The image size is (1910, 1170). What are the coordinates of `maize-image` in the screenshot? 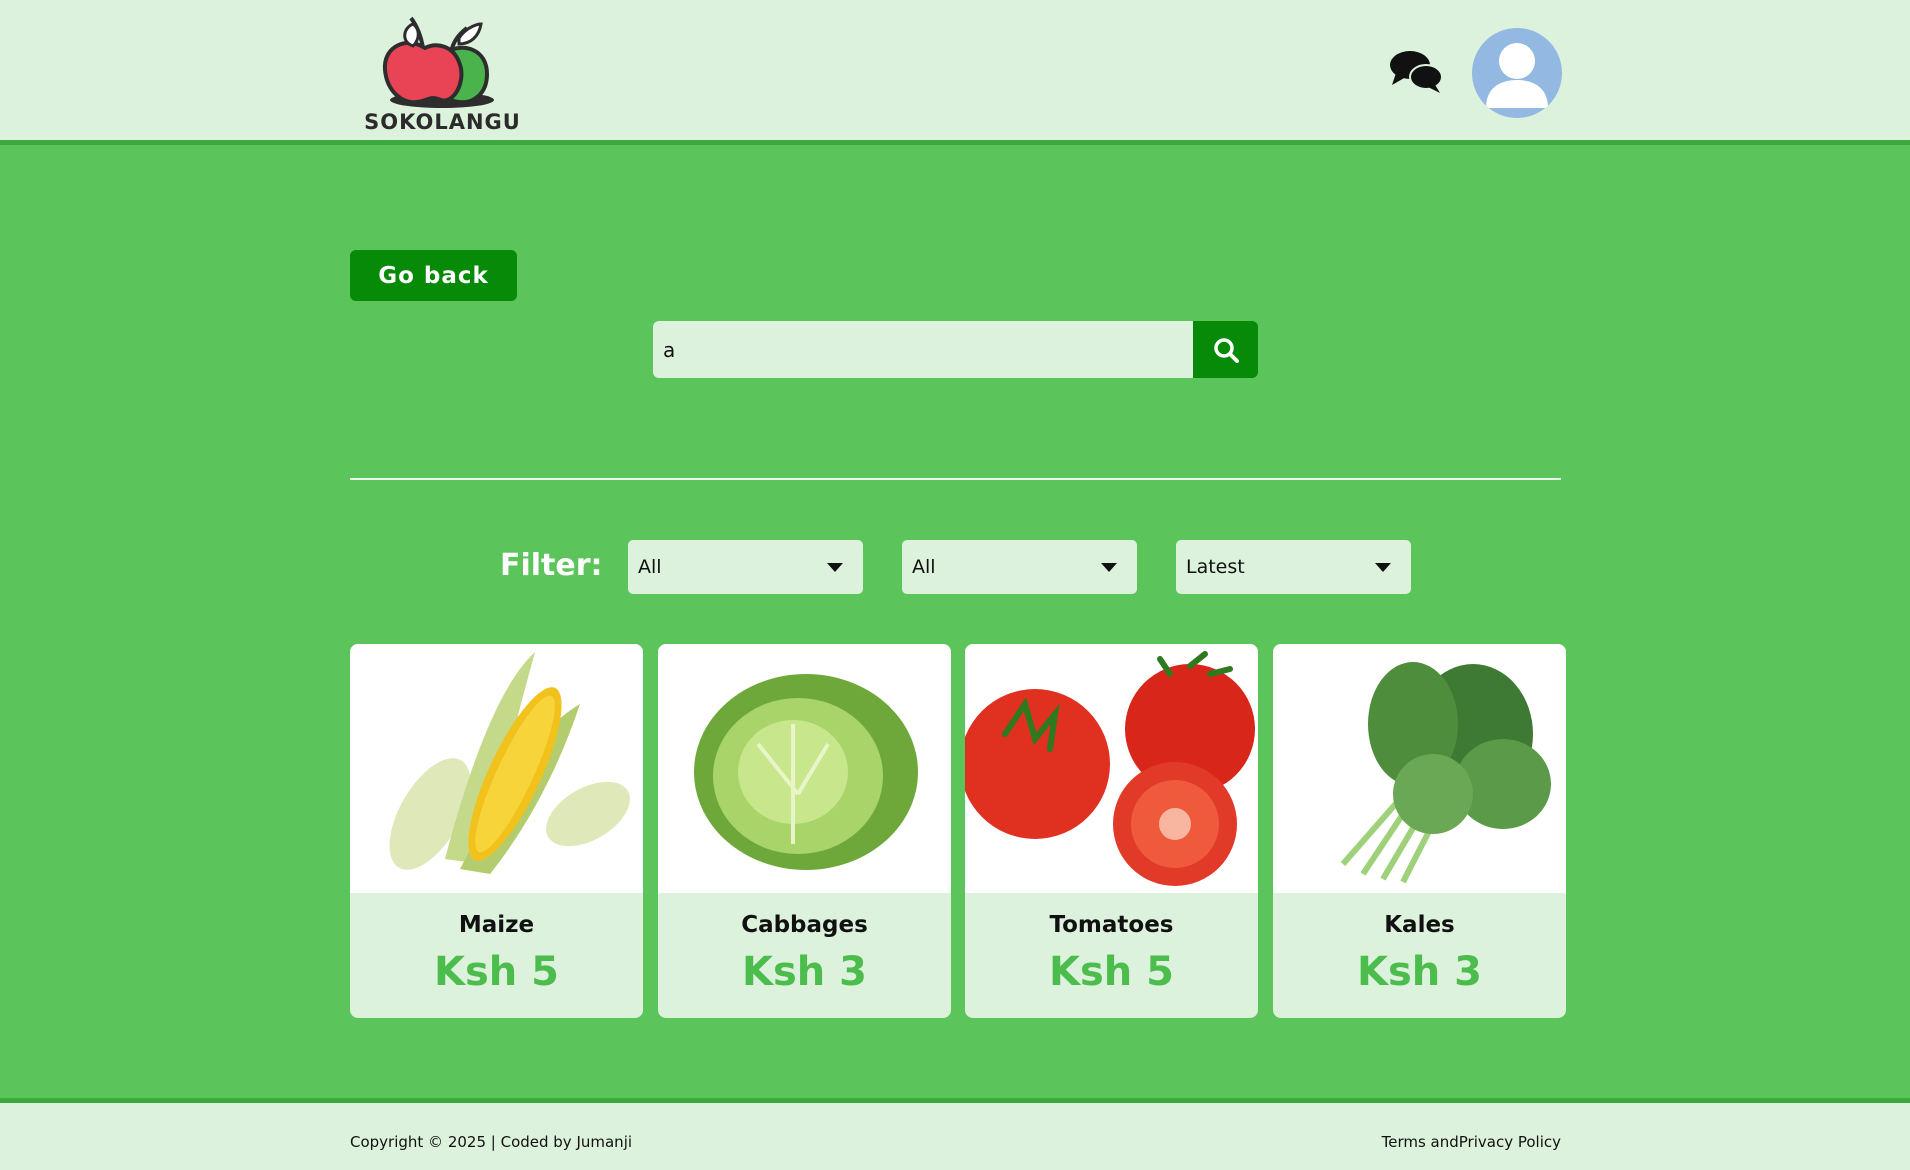 It's located at (496, 768).